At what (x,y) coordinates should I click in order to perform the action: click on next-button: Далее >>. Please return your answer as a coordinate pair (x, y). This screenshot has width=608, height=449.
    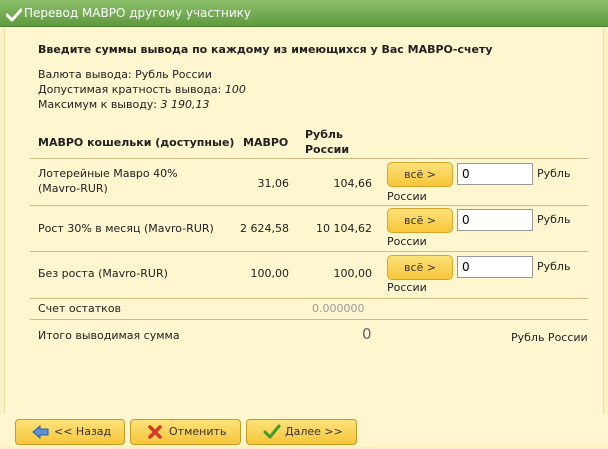
    Looking at the image, I should click on (301, 432).